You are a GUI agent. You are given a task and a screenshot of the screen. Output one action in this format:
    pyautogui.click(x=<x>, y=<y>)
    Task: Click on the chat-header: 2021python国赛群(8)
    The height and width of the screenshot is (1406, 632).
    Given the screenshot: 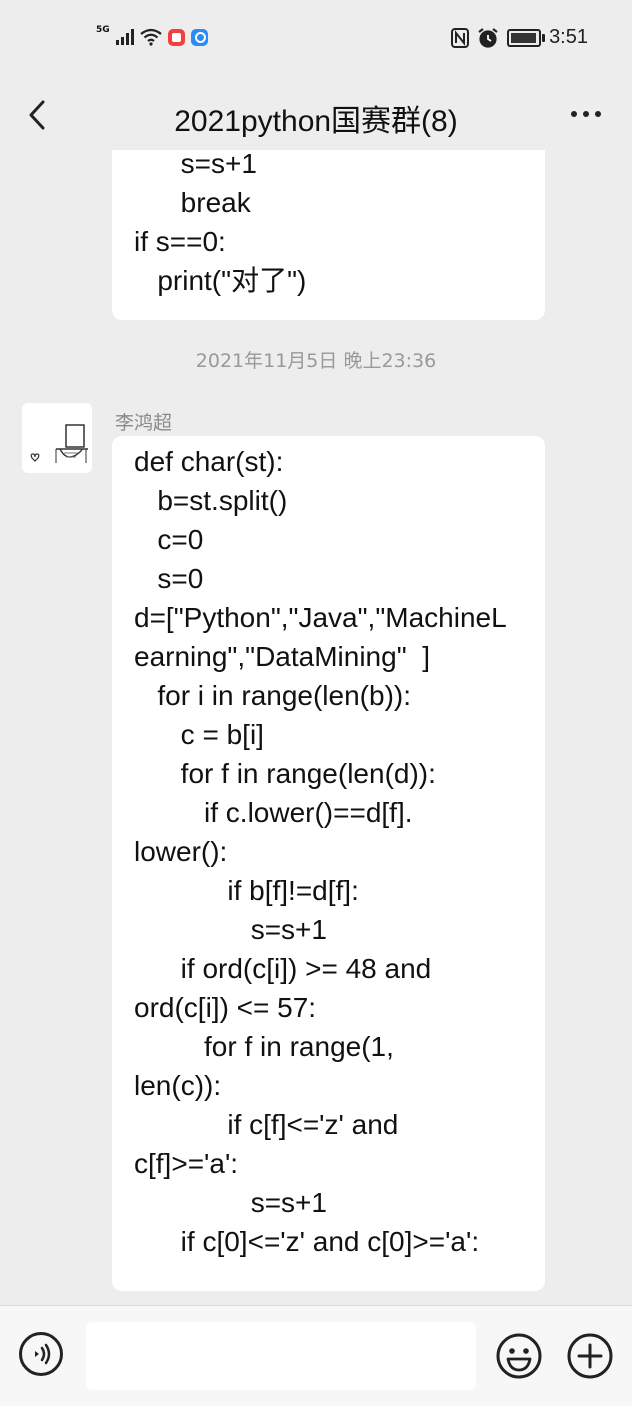 What is the action you would take?
    pyautogui.click(x=316, y=115)
    